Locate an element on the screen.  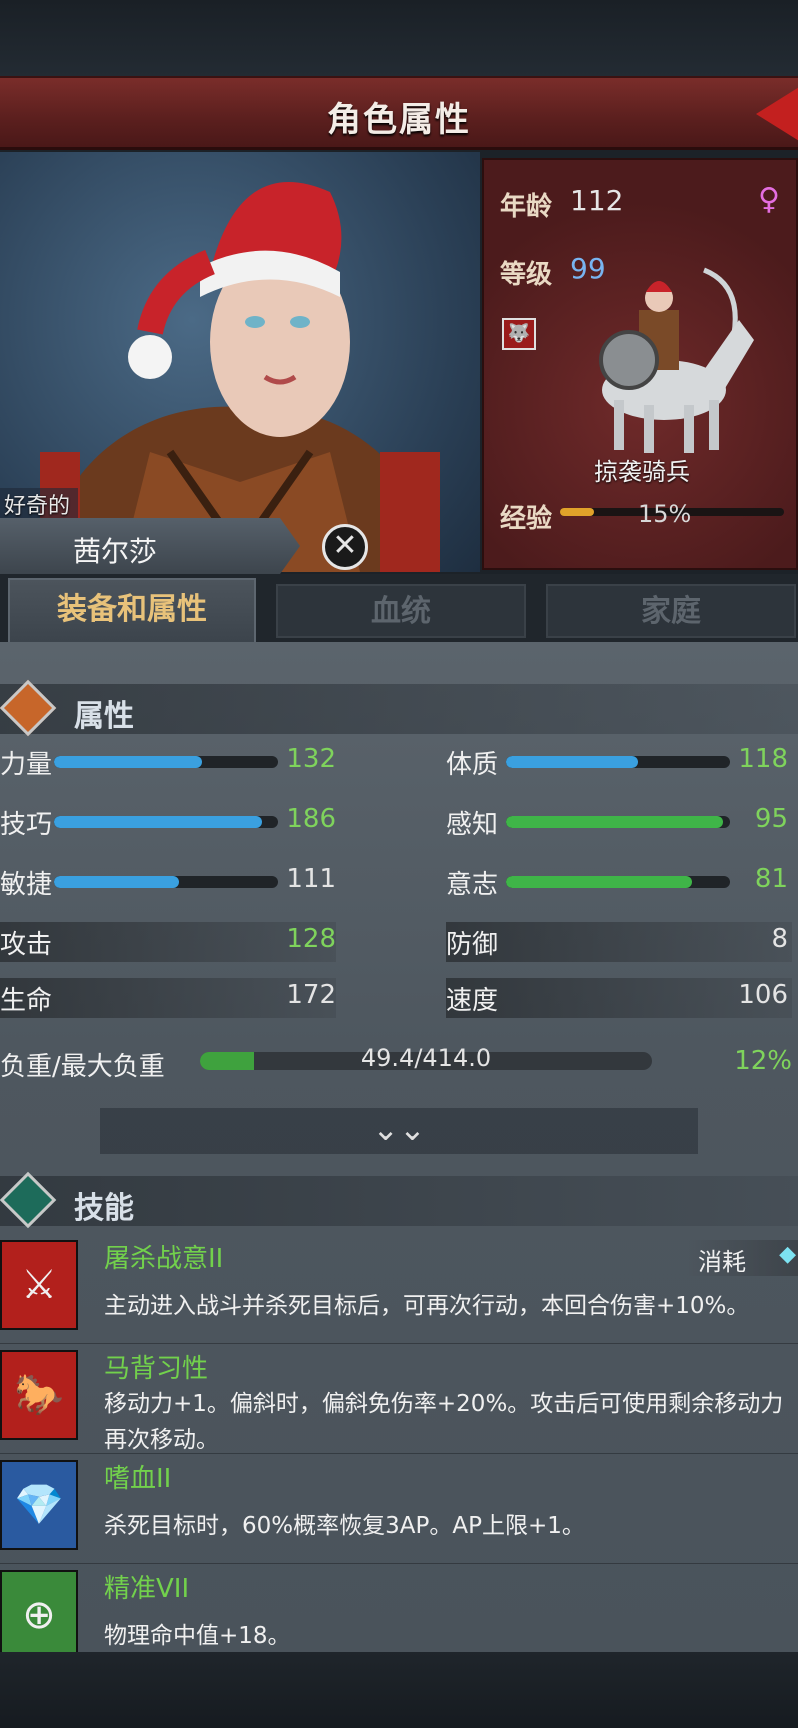
skills-header: 技能 is located at coordinates (399, 1200).